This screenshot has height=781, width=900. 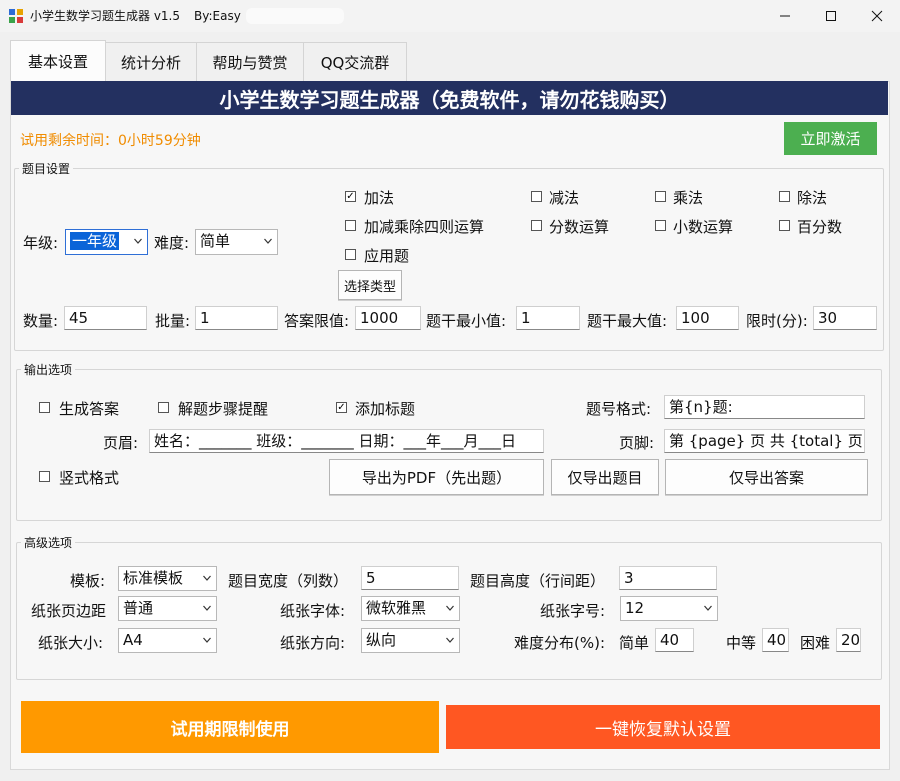 What do you see at coordinates (784, 225) in the screenshot?
I see `type-percent-checkbox` at bounding box center [784, 225].